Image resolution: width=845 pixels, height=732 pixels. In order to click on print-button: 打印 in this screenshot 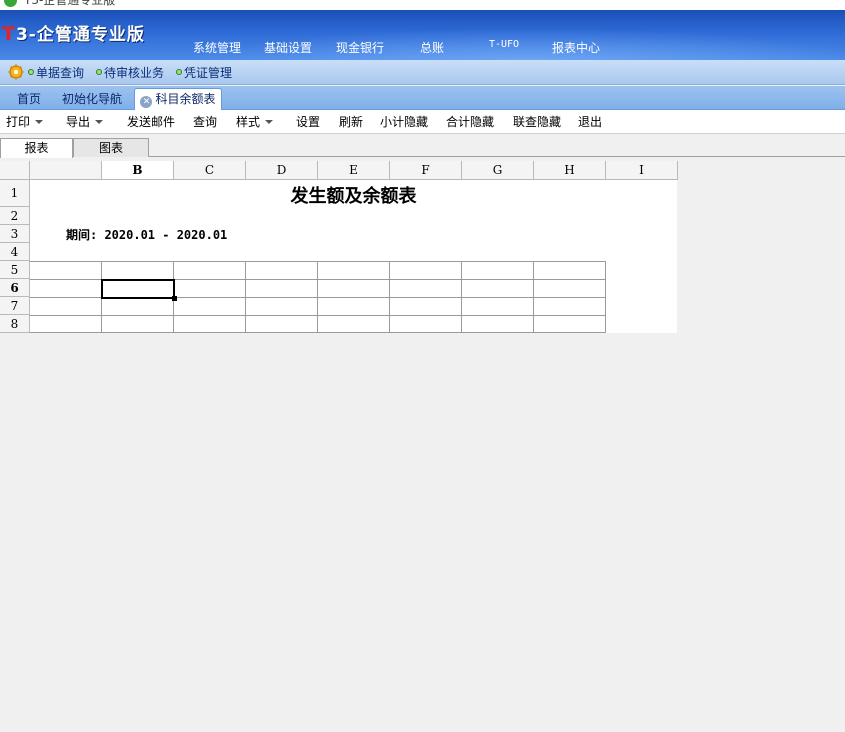, I will do `click(25, 122)`.